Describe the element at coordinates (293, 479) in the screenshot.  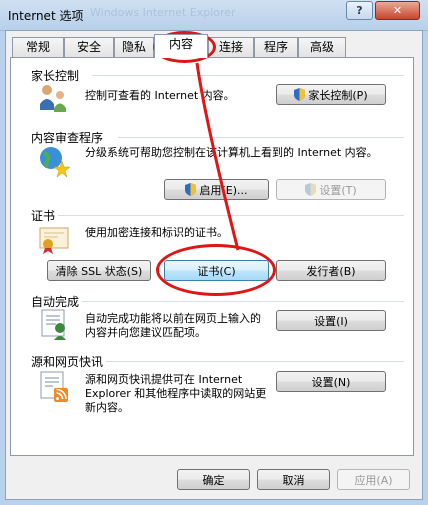
I see `cancel-button: 取消` at that location.